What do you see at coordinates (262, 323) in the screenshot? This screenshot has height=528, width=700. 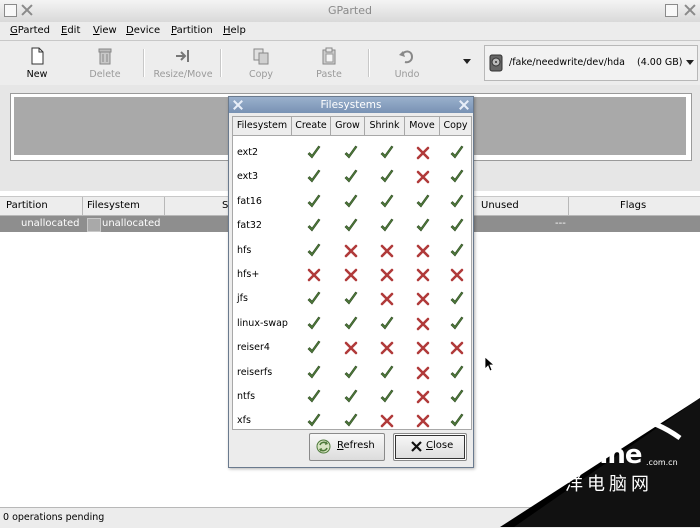 I see `filesystem-name: linux-swap` at bounding box center [262, 323].